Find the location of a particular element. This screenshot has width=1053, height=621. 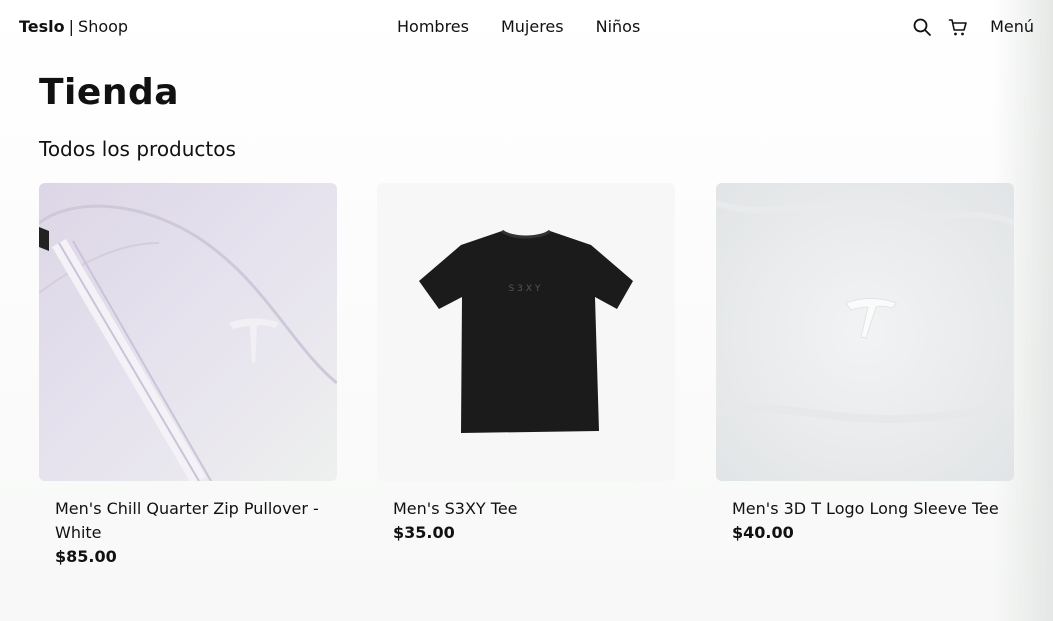

product-price: $40.00 is located at coordinates (763, 532).